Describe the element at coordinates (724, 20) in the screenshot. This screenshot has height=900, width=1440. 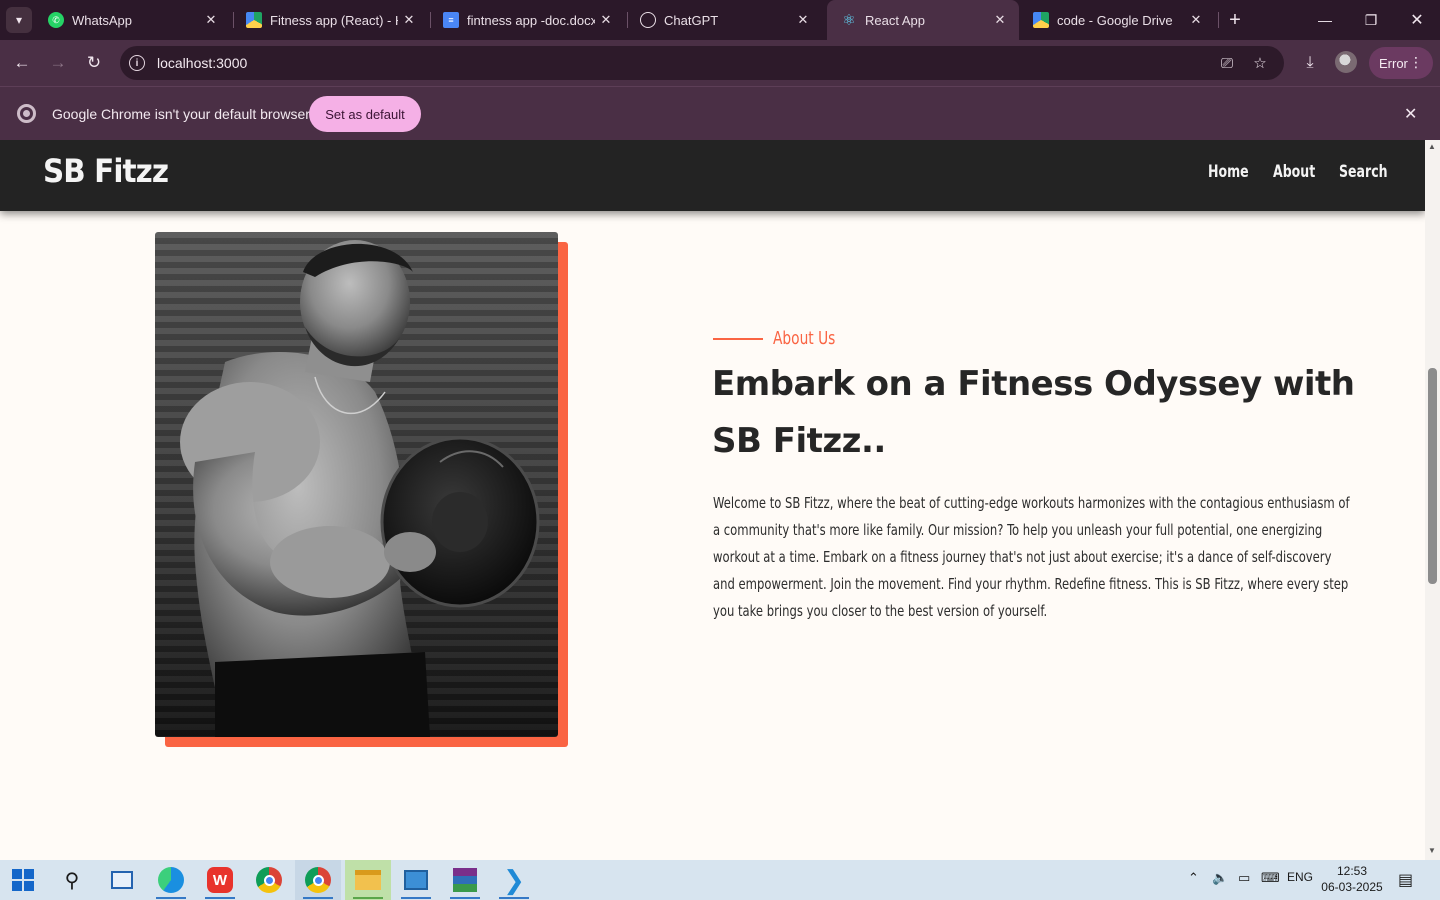
I see `tab-chatgpt: ChatGPT ✕` at that location.